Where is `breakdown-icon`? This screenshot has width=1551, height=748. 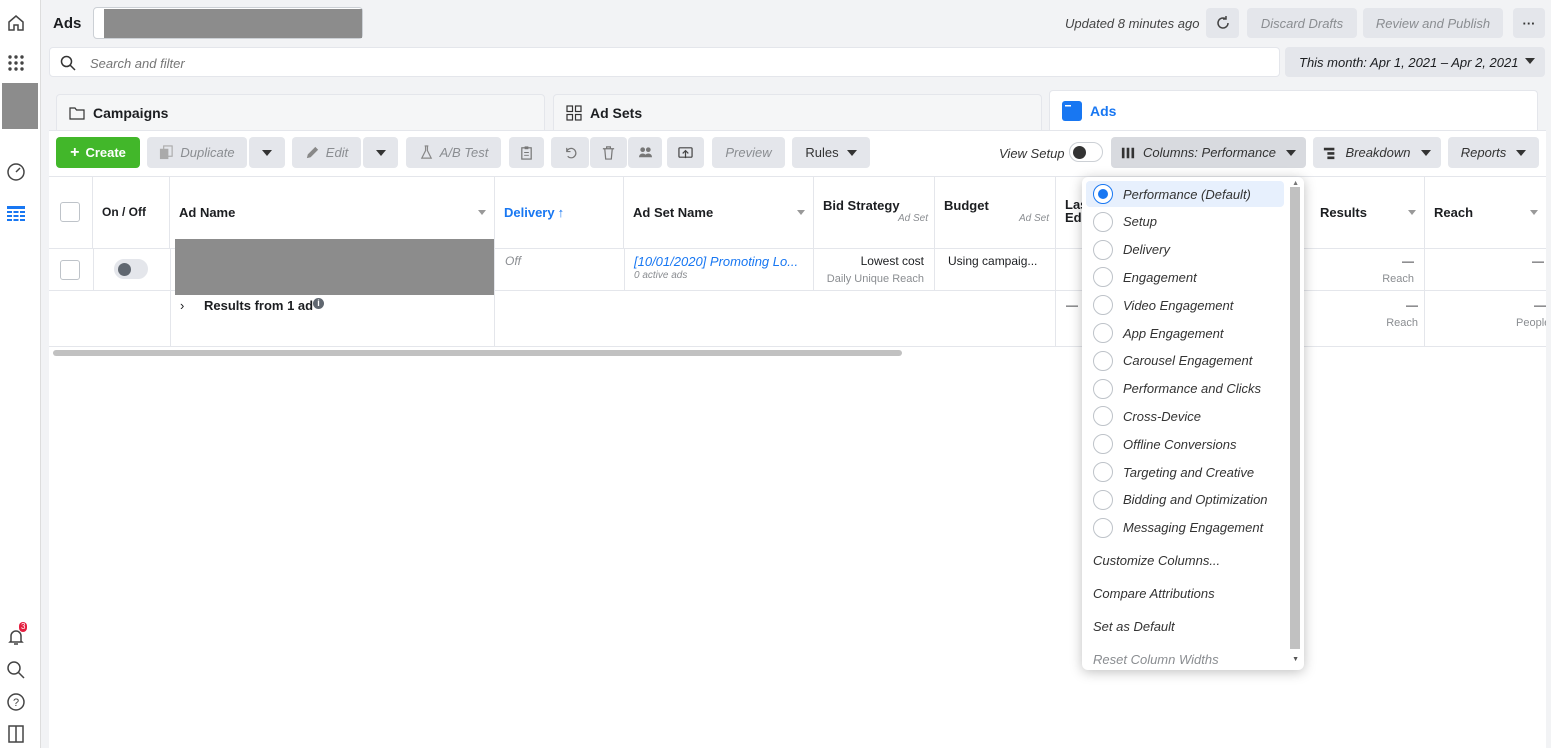
breakdown-icon is located at coordinates (1329, 153).